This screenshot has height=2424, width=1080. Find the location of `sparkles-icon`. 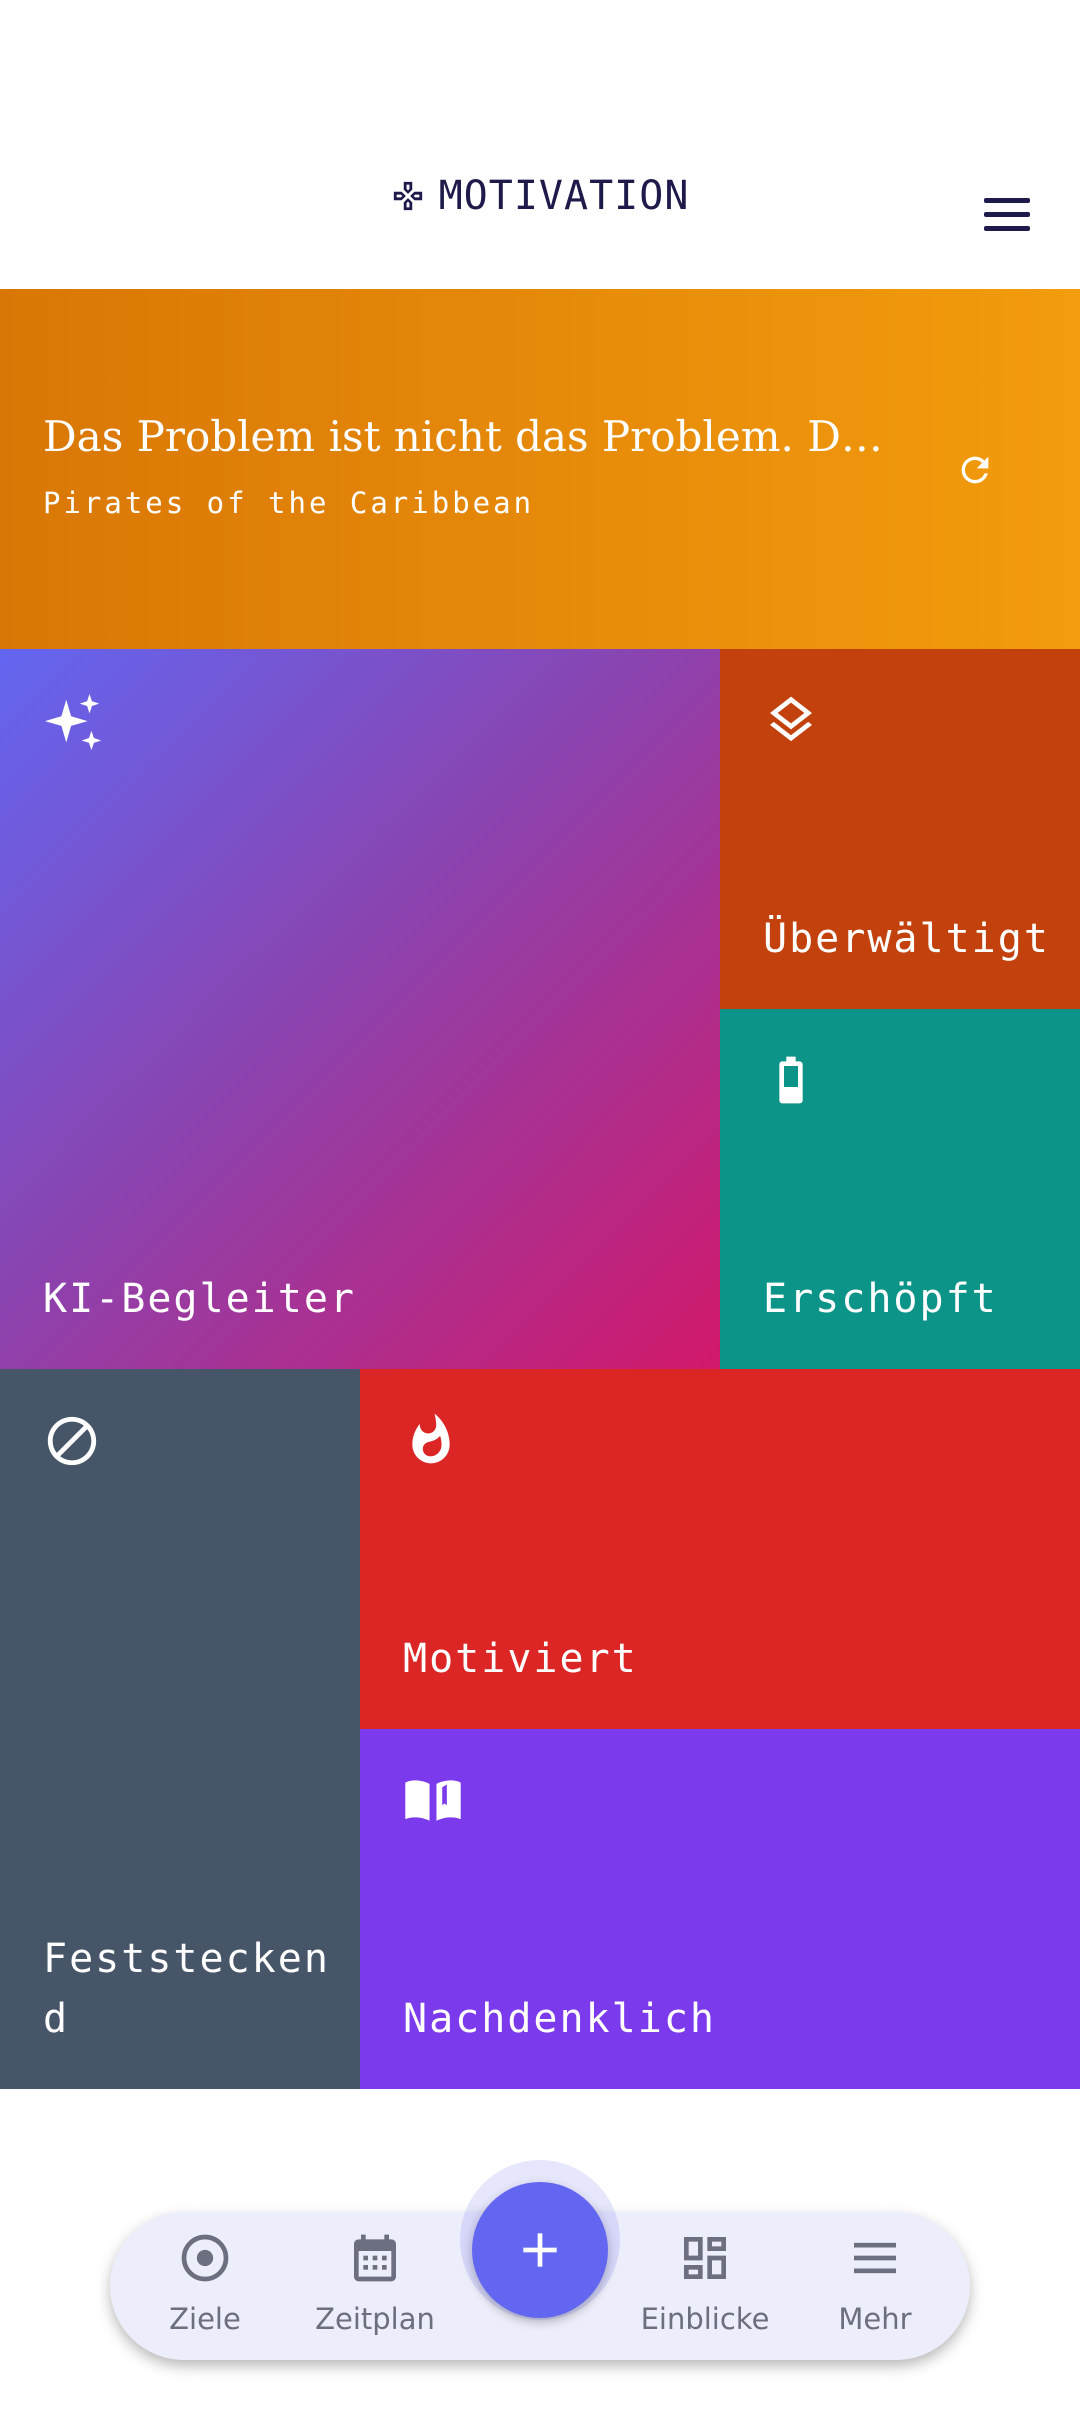

sparkles-icon is located at coordinates (73, 722).